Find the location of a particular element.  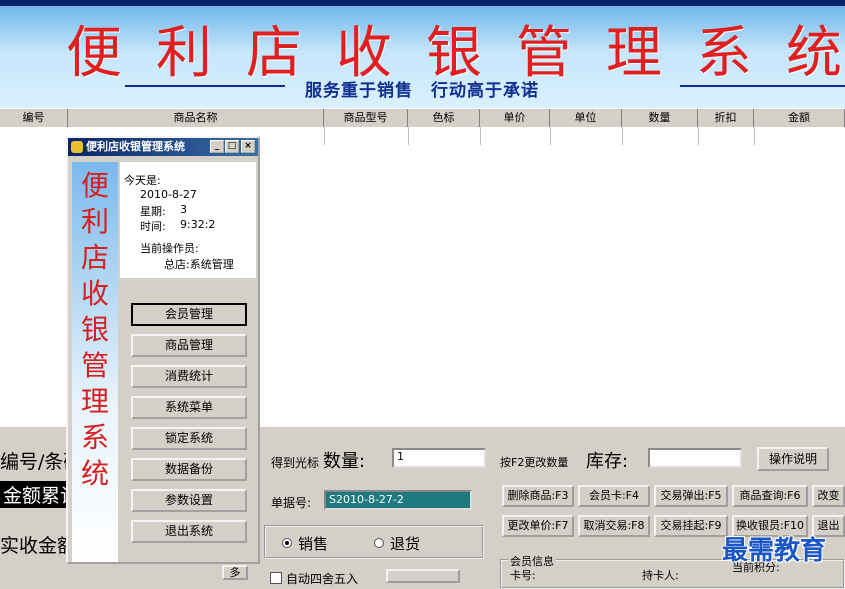

delete-product-button: 删除商品:F3 is located at coordinates (538, 496).